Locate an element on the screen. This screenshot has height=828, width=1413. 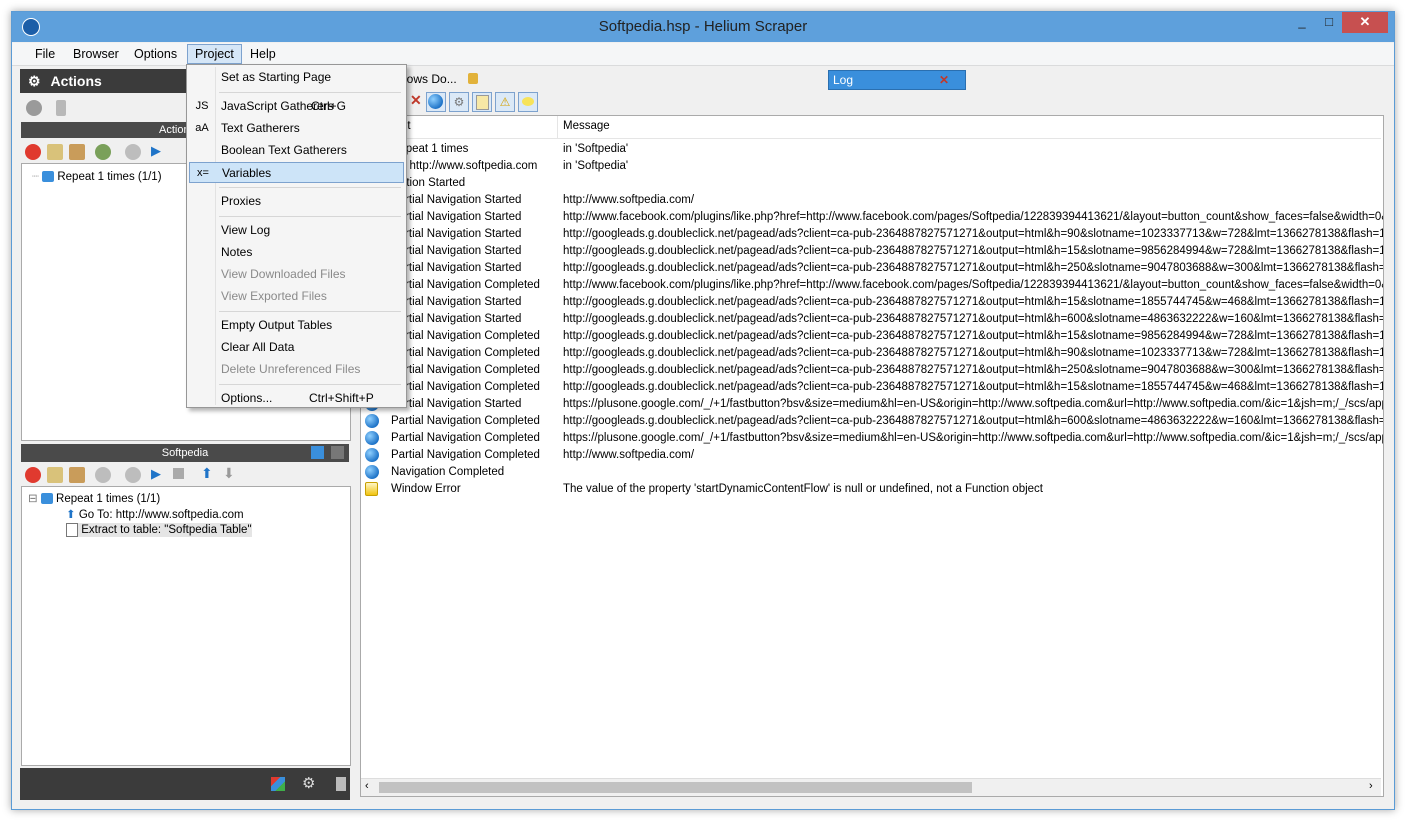
minimize-button: _ is located at coordinates (1302, 22).